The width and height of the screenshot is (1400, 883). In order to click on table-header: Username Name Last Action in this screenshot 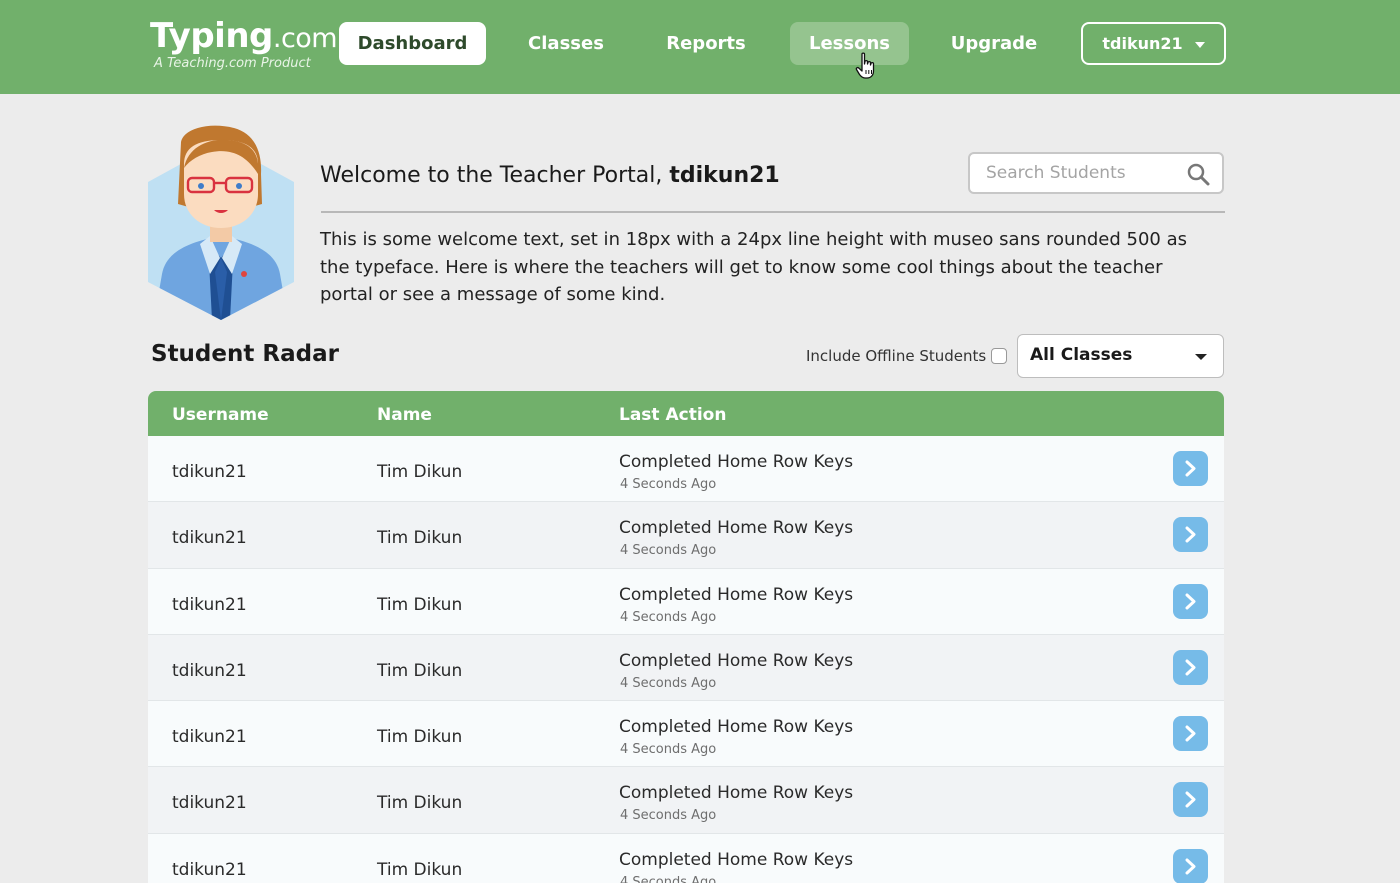, I will do `click(686, 413)`.